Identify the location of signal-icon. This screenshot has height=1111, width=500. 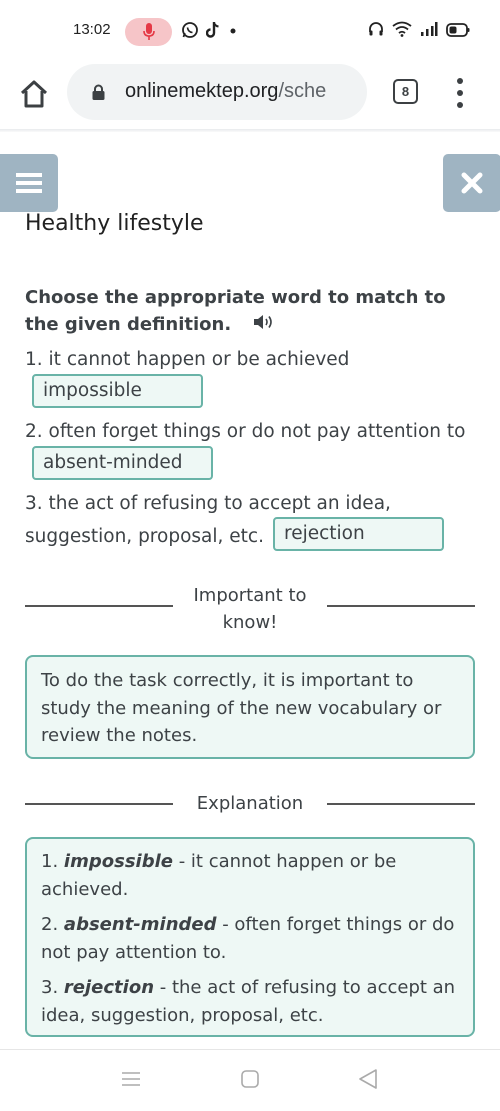
(429, 31).